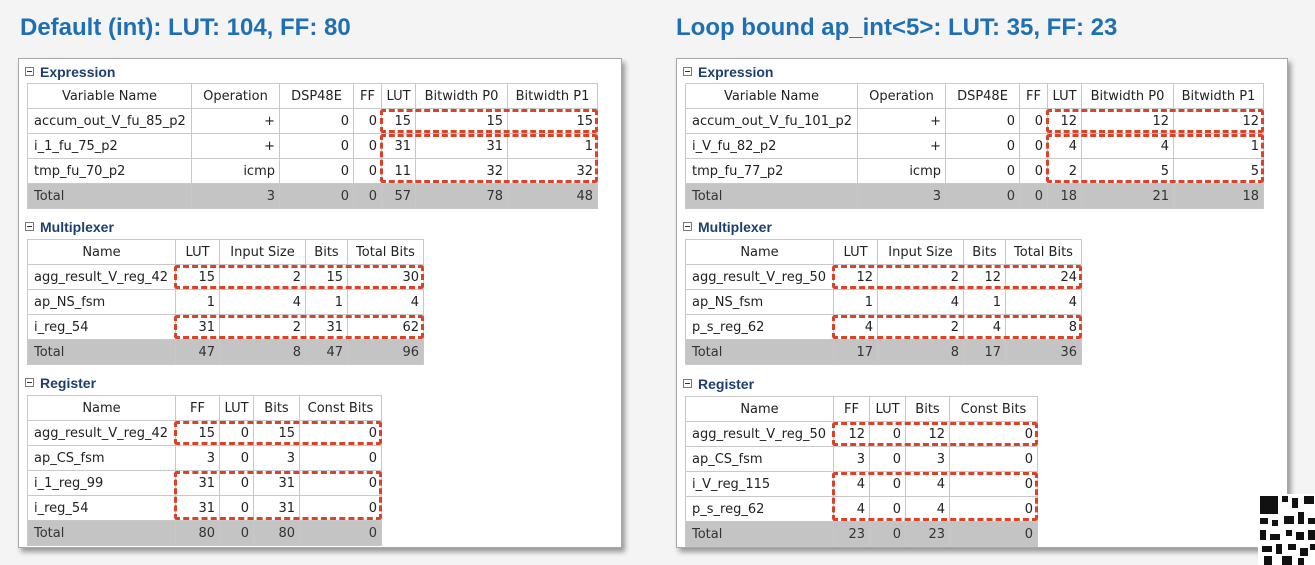 The image size is (1315, 565). I want to click on total-label: Total, so click(759, 534).